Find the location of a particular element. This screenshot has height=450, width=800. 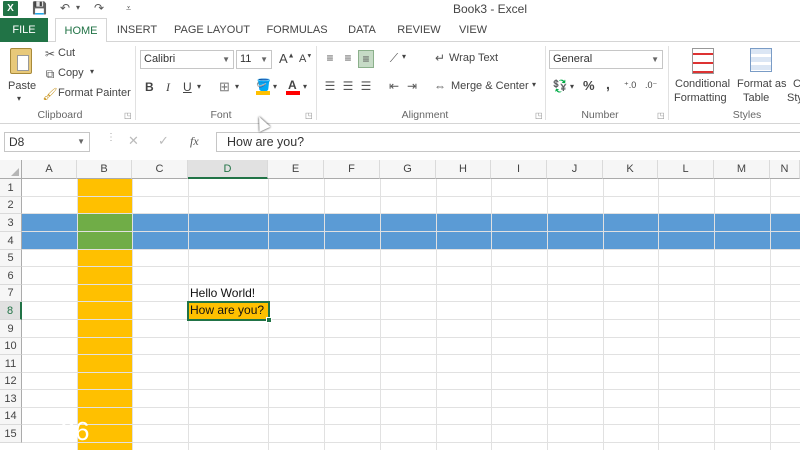

column-header-d: D is located at coordinates (228, 169).